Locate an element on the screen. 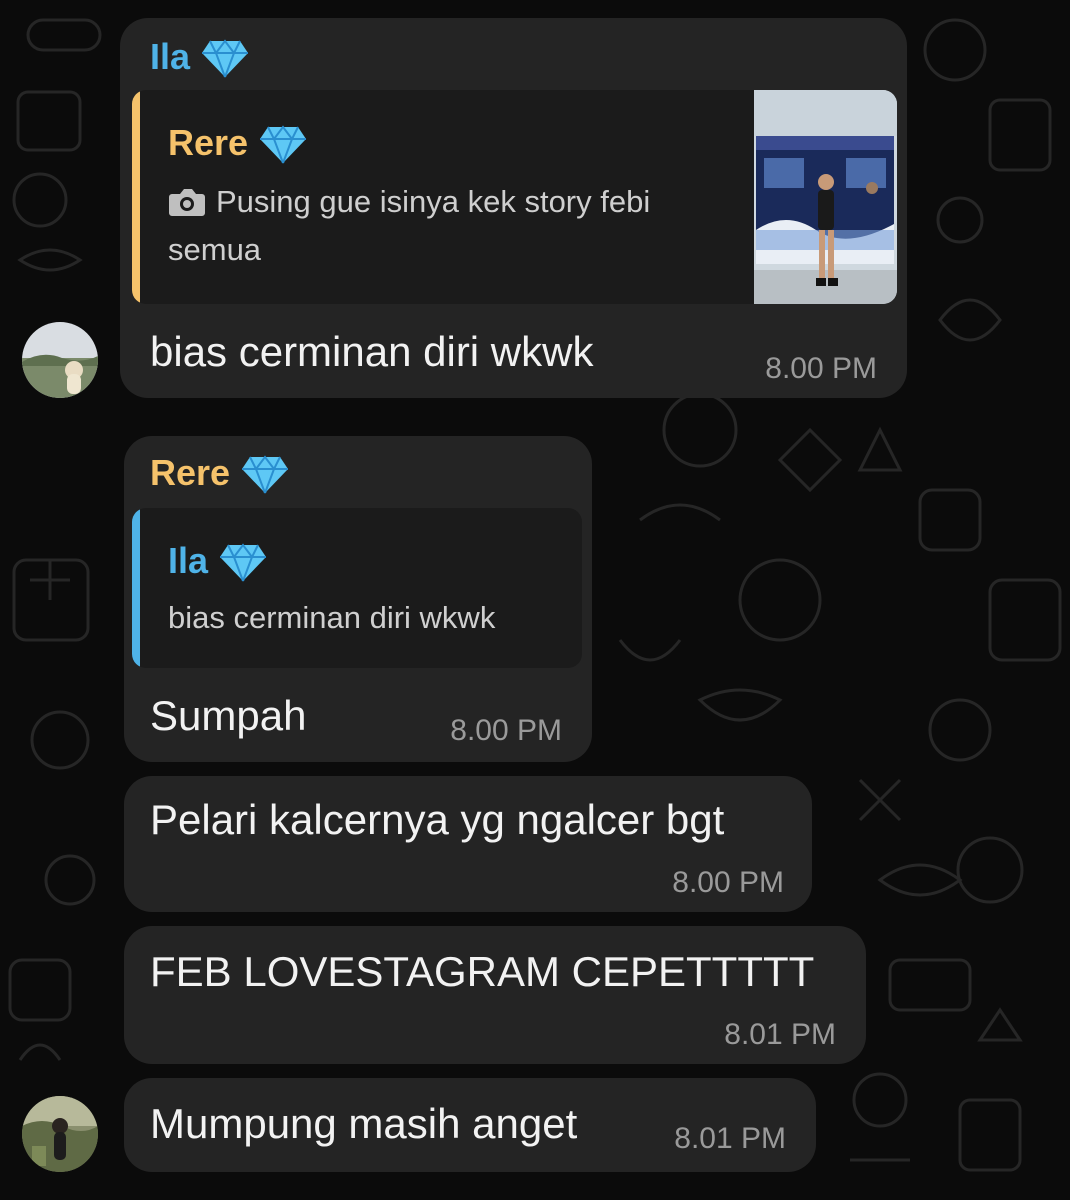  reply-text: Pusing gue isinya kek story febi semua is located at coordinates (409, 225).